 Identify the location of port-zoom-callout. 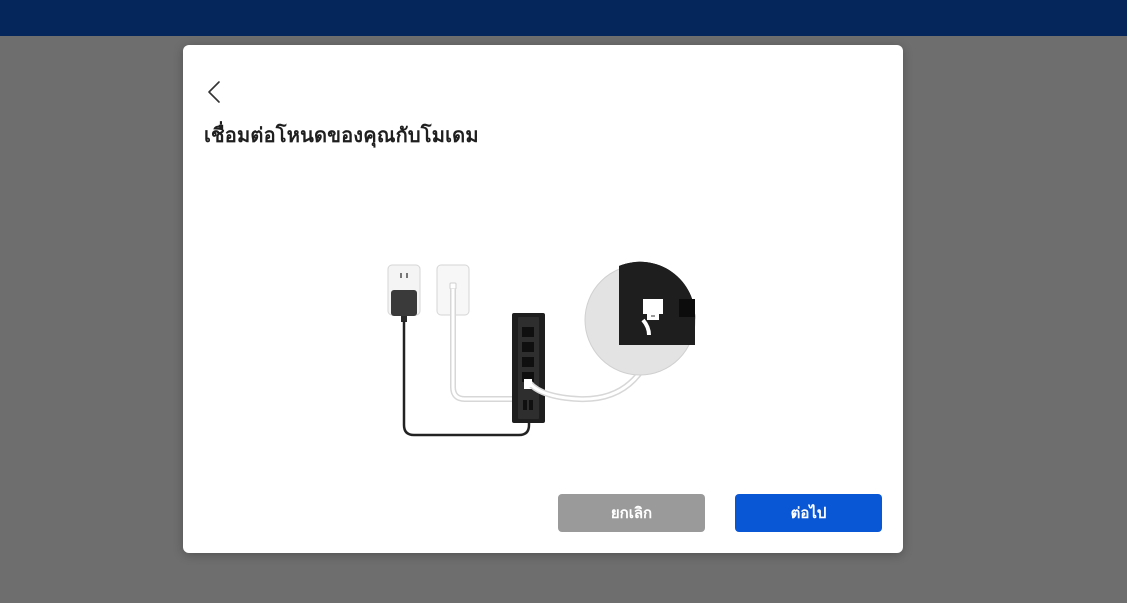
(640, 318).